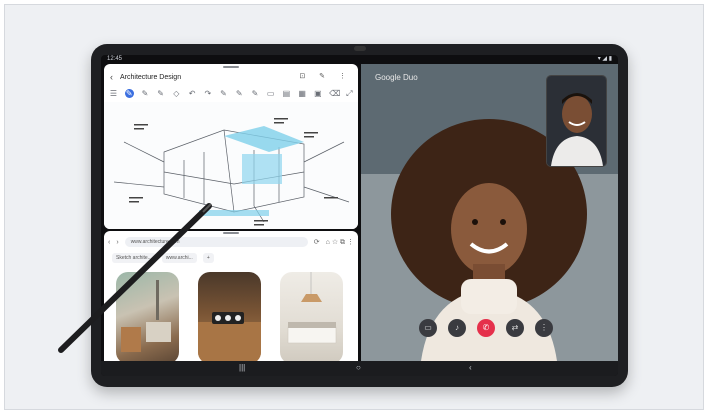 The image size is (709, 415). I want to click on note-title: Architecture Design, so click(151, 77).